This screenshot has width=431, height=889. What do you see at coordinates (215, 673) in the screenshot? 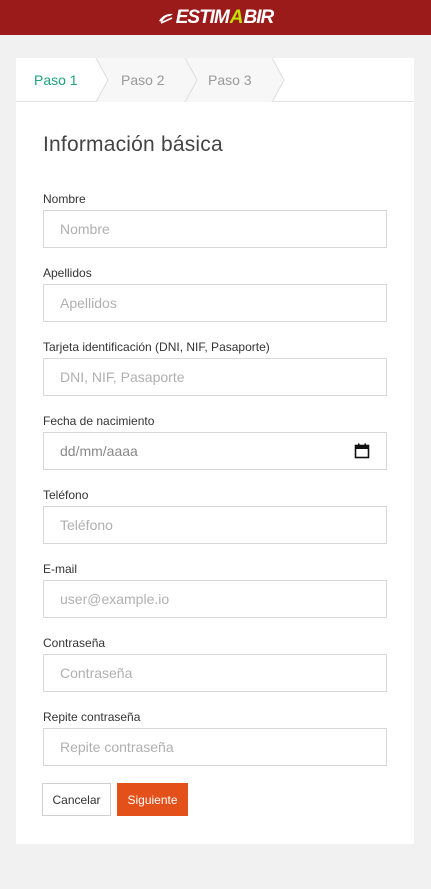
I see `password-input` at bounding box center [215, 673].